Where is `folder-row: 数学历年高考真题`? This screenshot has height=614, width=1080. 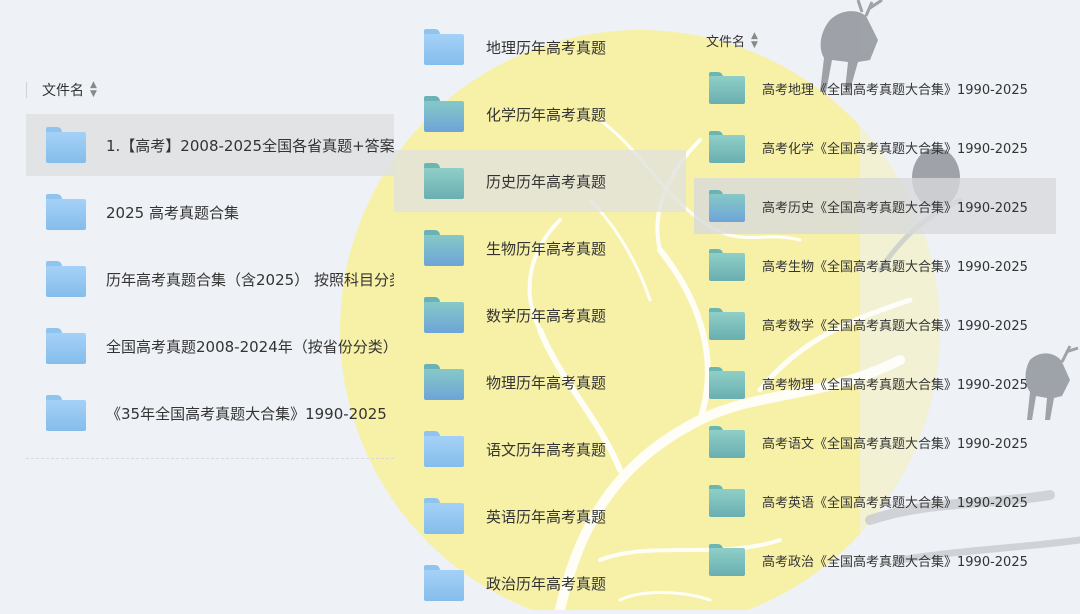
folder-row: 数学历年高考真题 is located at coordinates (540, 315).